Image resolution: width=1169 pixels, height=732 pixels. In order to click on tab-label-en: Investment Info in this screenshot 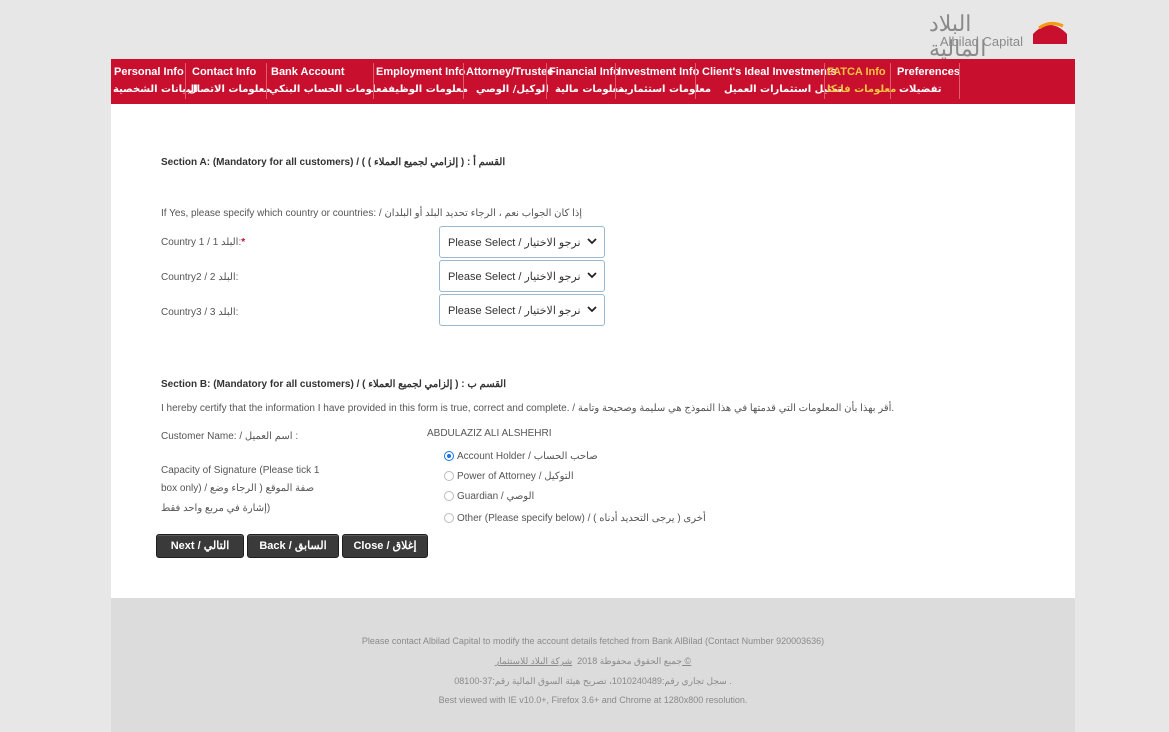, I will do `click(659, 72)`.